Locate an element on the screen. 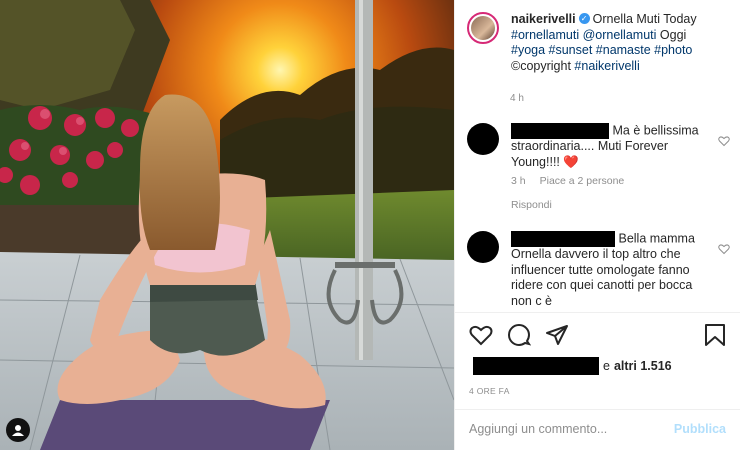  heart-icon is located at coordinates (481, 335).